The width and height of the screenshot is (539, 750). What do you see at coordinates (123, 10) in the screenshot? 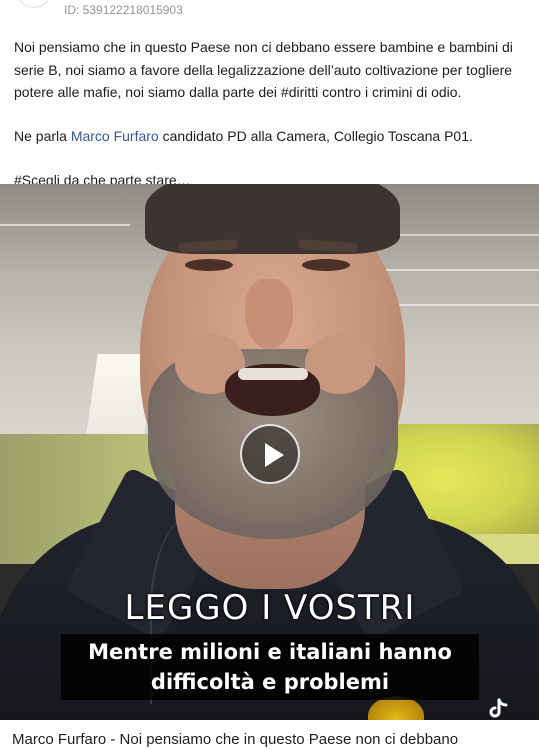
I see `ad-id: ID: 539122218015903` at bounding box center [123, 10].